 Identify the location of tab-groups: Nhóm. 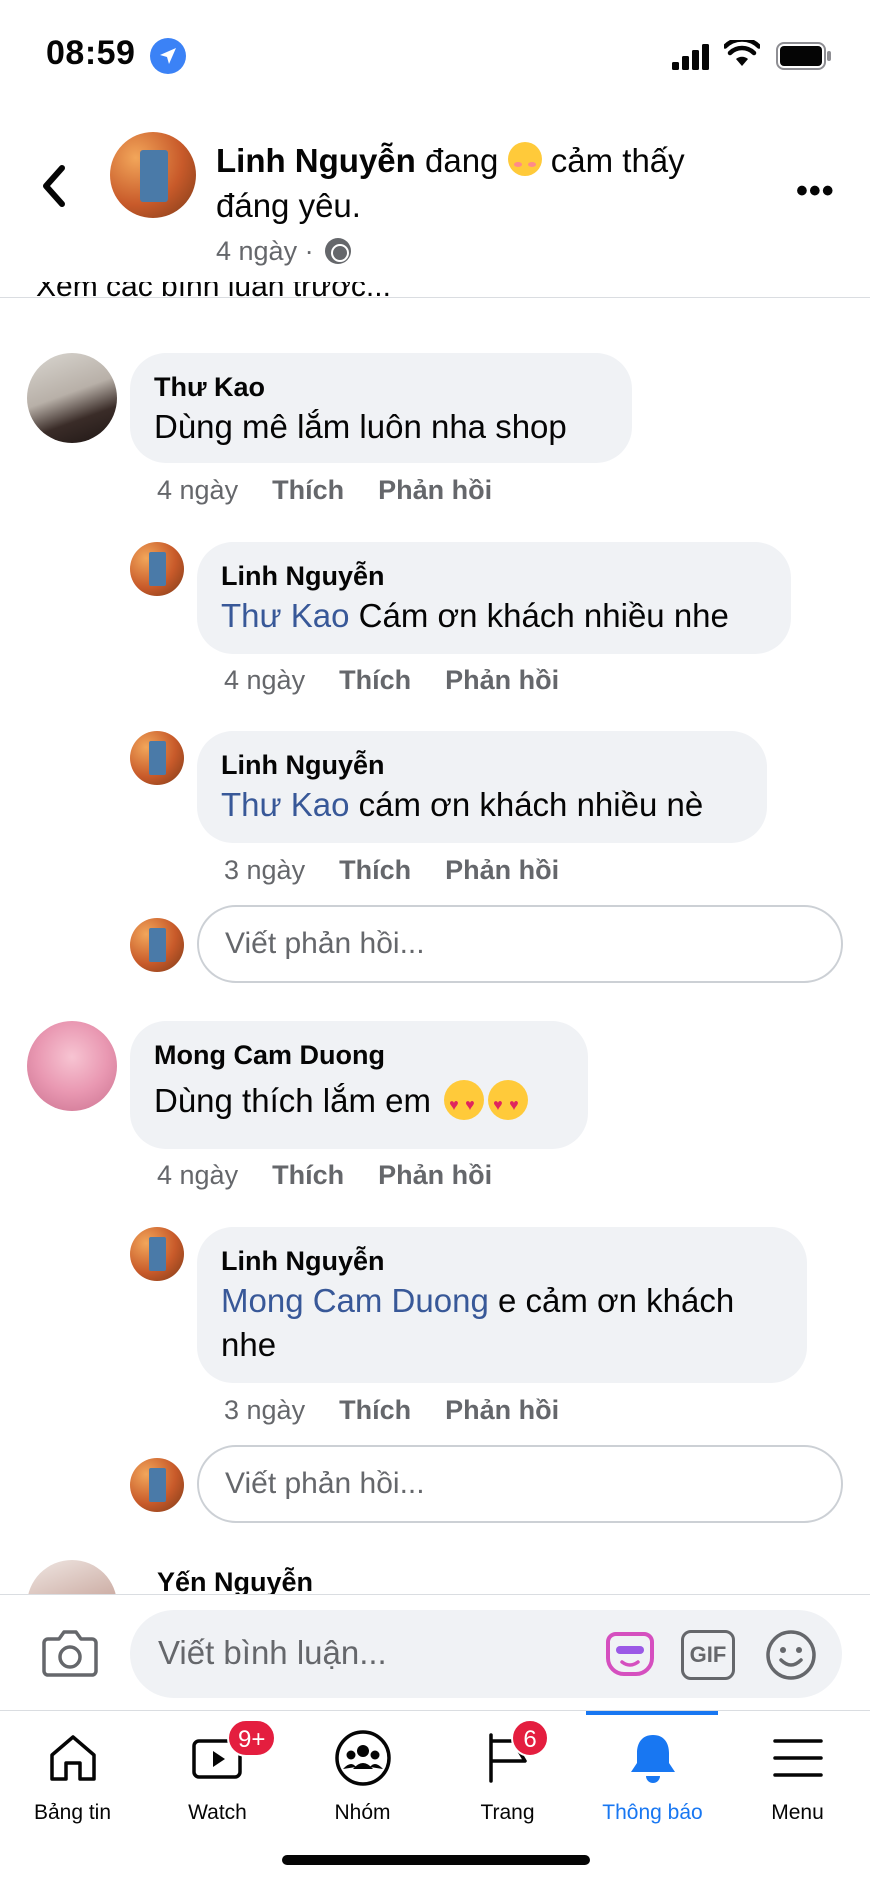
(362, 1771).